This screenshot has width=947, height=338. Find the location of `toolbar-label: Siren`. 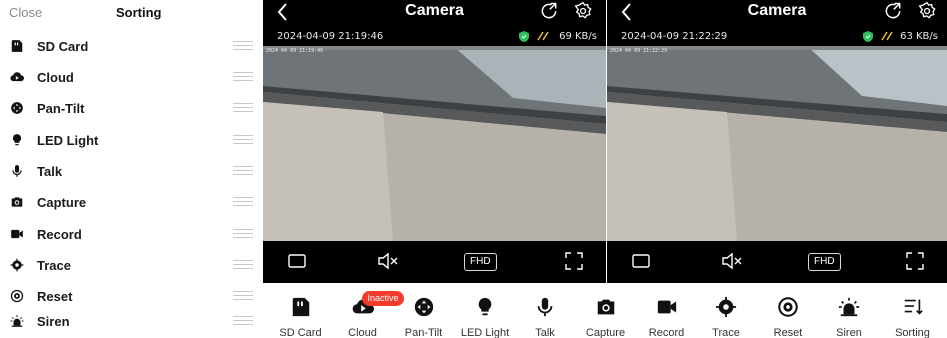

toolbar-label: Siren is located at coordinates (849, 332).